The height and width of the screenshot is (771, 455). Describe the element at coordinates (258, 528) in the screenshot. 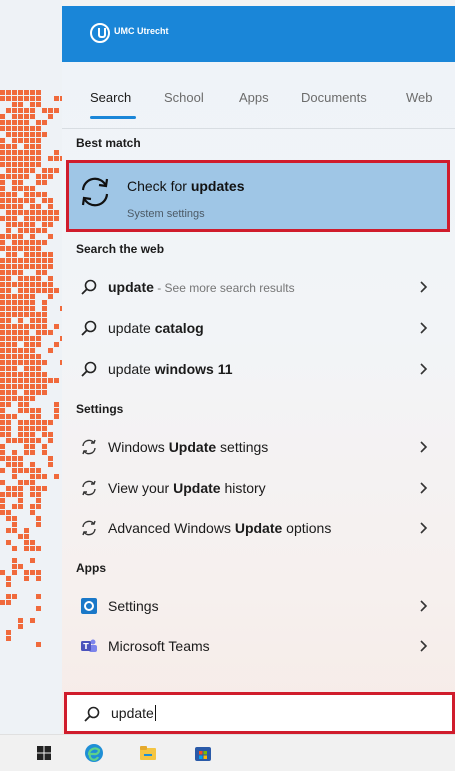

I see `settings-result-row: Advanced Windows Update options` at that location.